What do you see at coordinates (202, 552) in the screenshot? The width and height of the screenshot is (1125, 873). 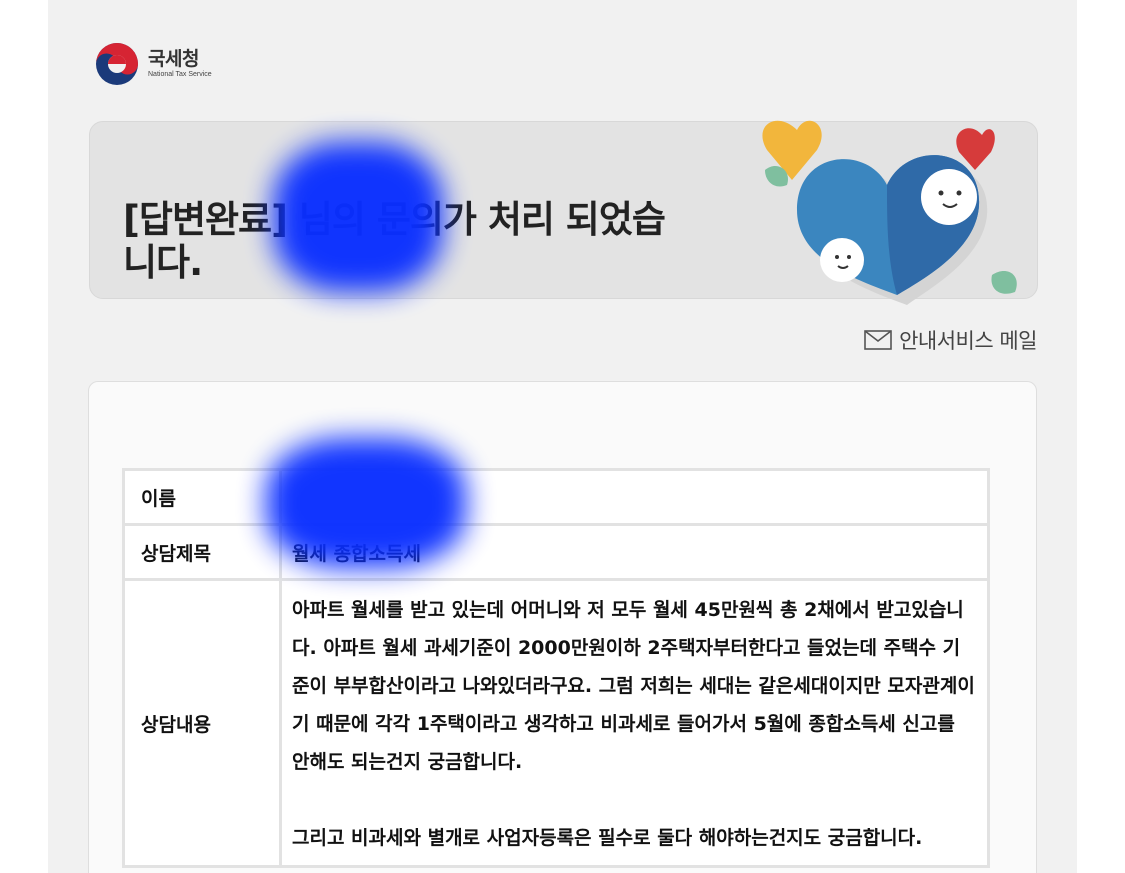 I see `subject-label: 상담제목` at bounding box center [202, 552].